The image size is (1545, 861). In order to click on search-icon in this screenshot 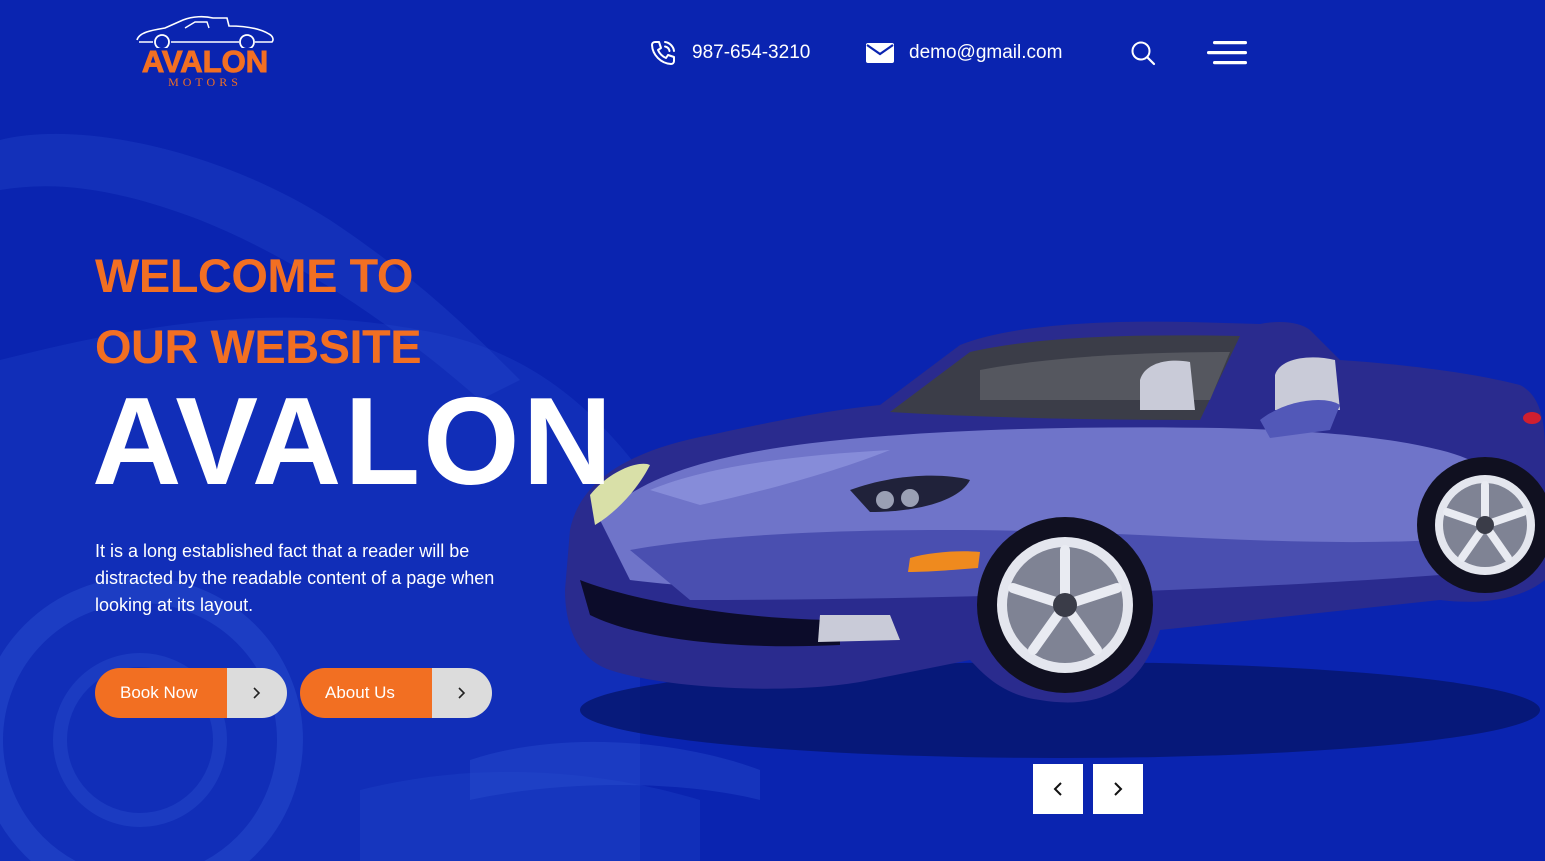, I will do `click(1143, 53)`.